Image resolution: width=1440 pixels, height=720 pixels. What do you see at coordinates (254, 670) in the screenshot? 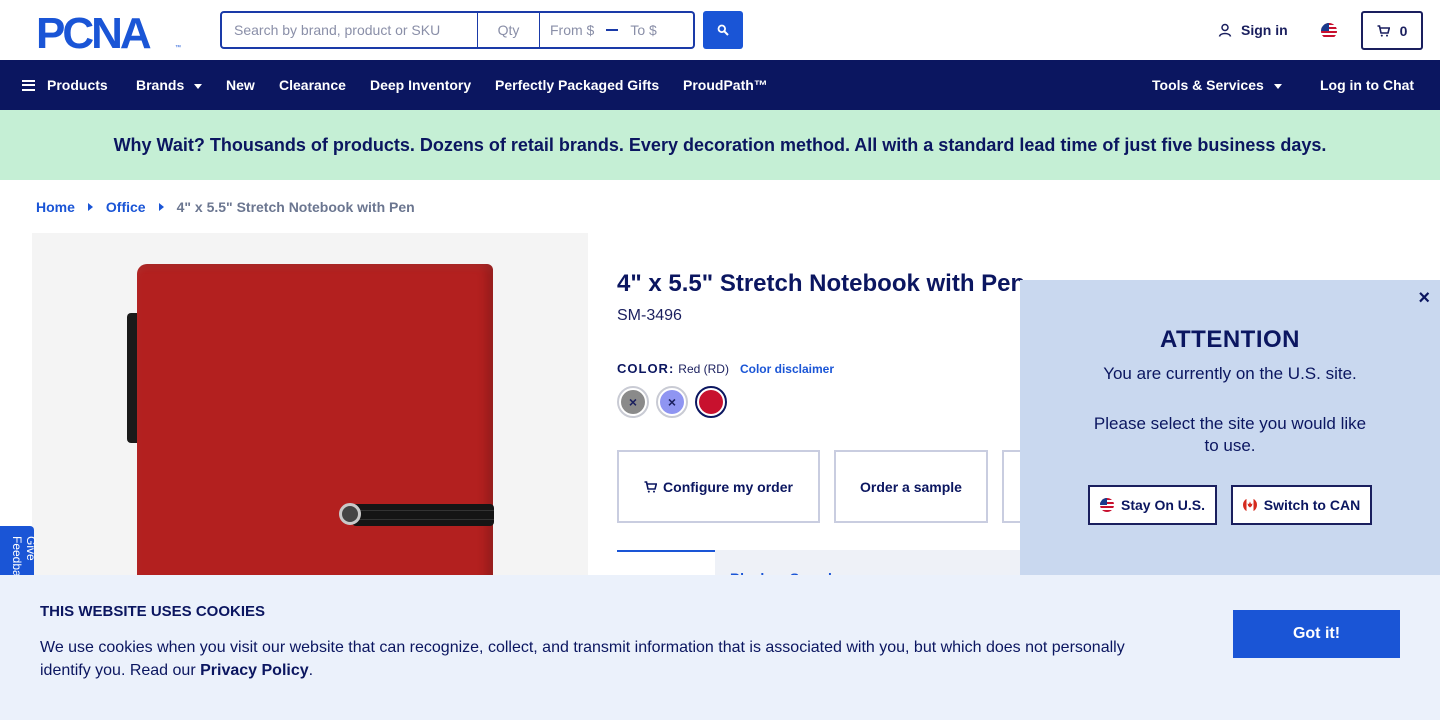
I see `privacy-policy-link: Privacy Policy` at bounding box center [254, 670].